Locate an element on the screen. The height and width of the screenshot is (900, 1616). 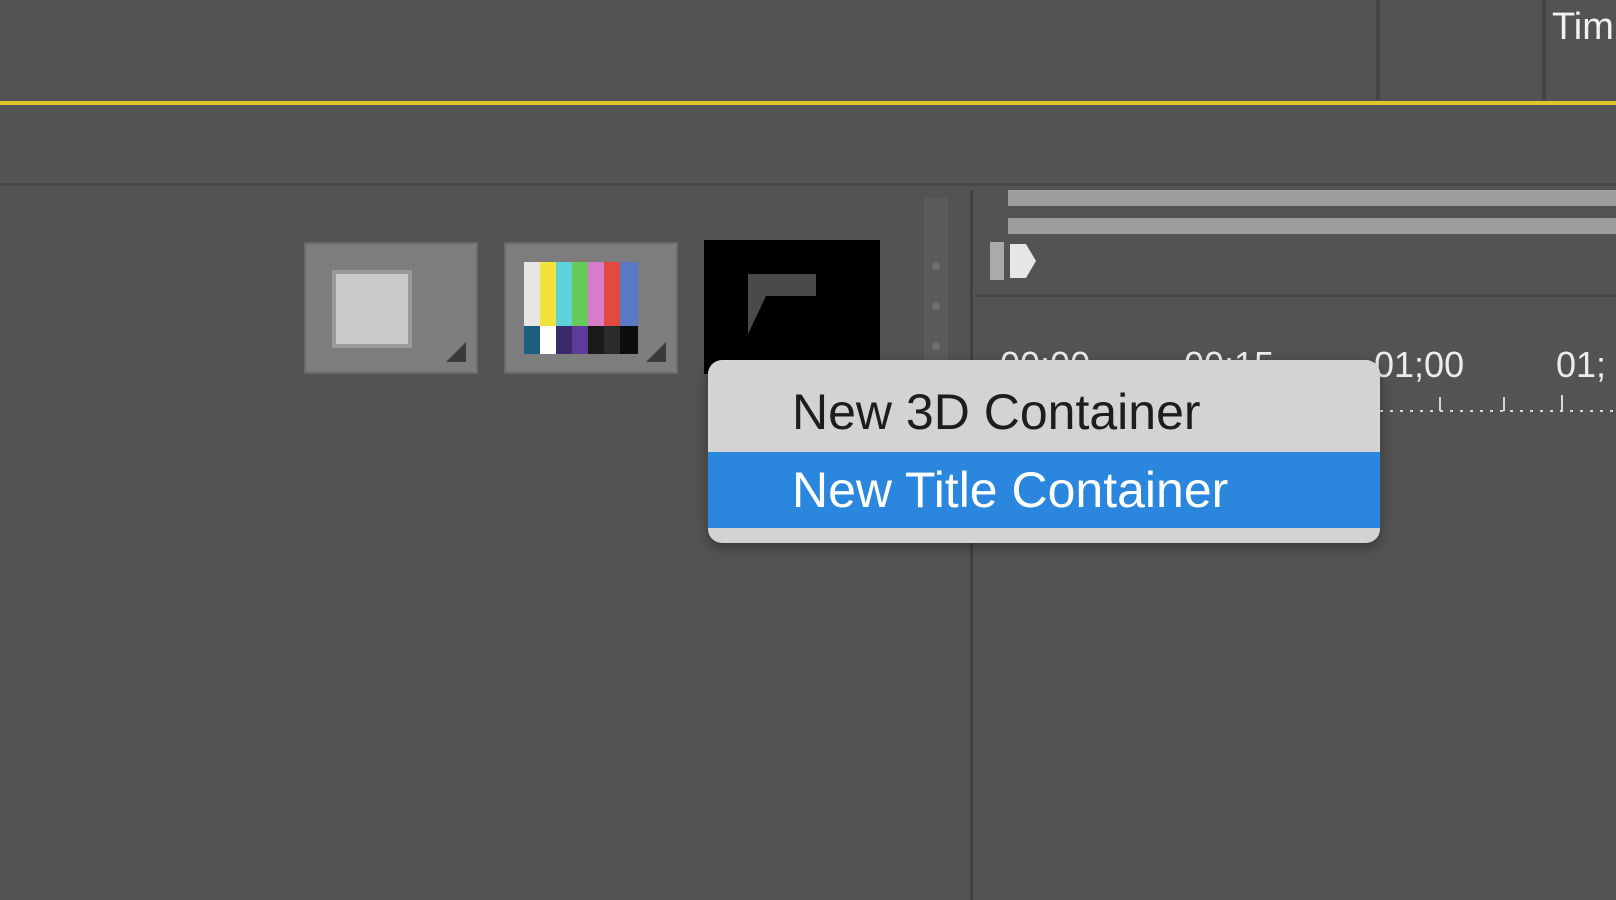
timeline-separator is located at coordinates (1295, 295).